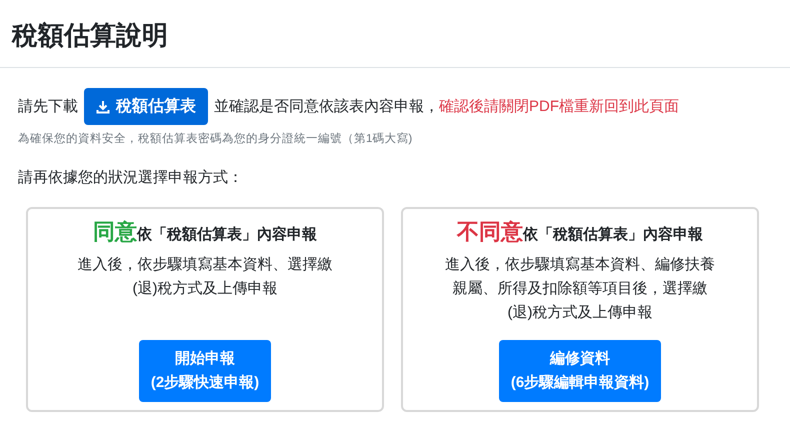 The image size is (790, 432). I want to click on download-icon, so click(103, 107).